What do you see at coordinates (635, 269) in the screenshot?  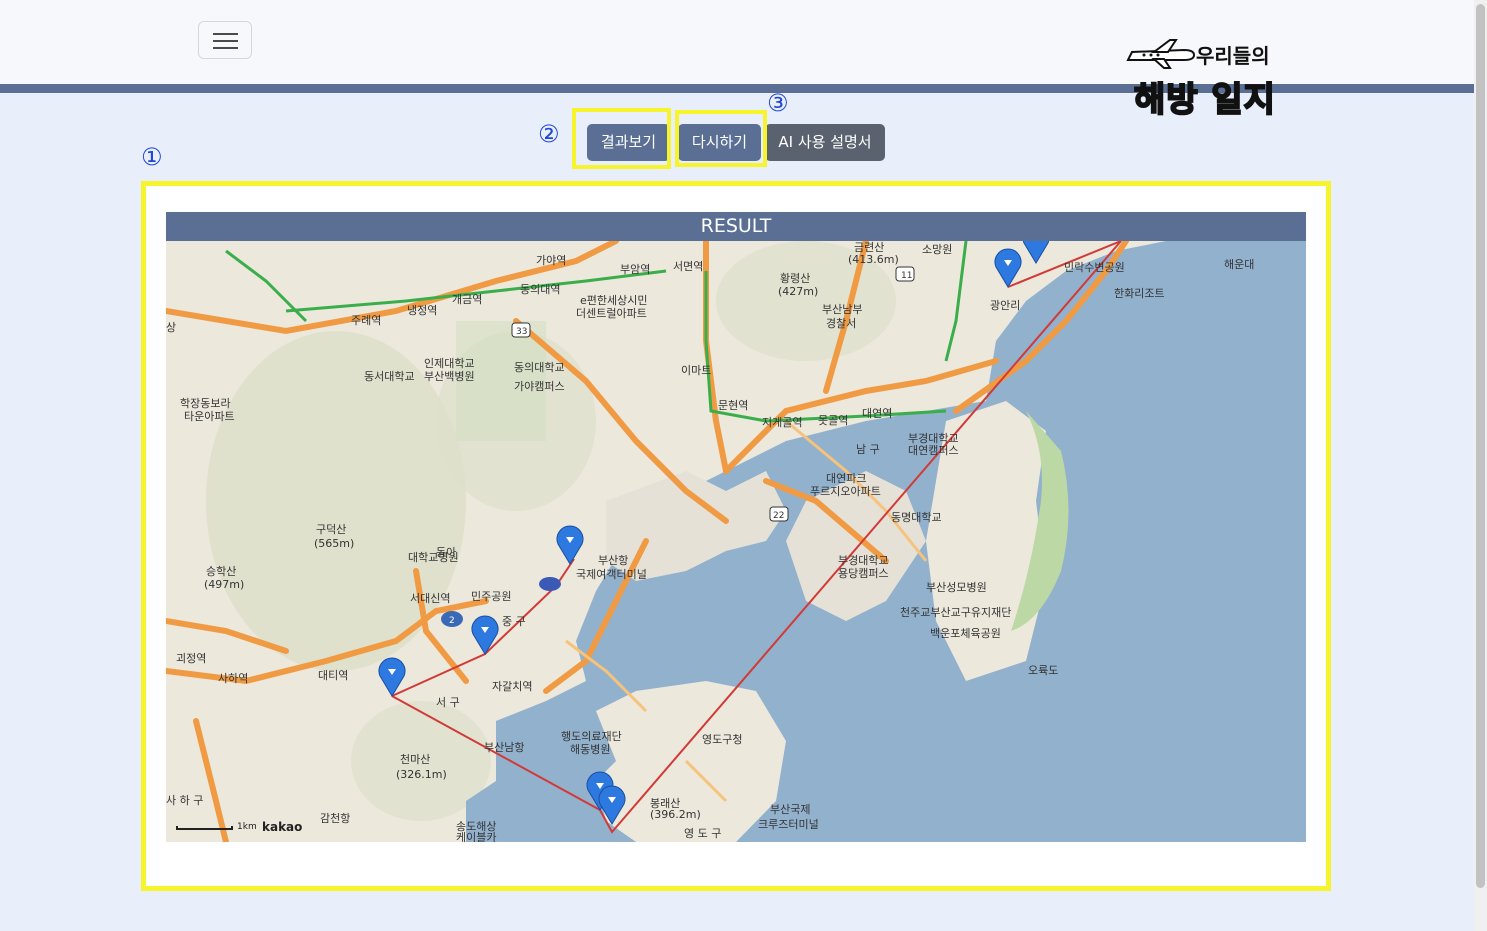 I see `map-label-buam: 부암역` at bounding box center [635, 269].